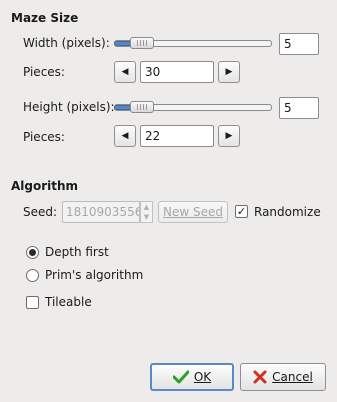 Image resolution: width=337 pixels, height=402 pixels. Describe the element at coordinates (32, 275) in the screenshot. I see `prims-algorithm-radio` at that location.